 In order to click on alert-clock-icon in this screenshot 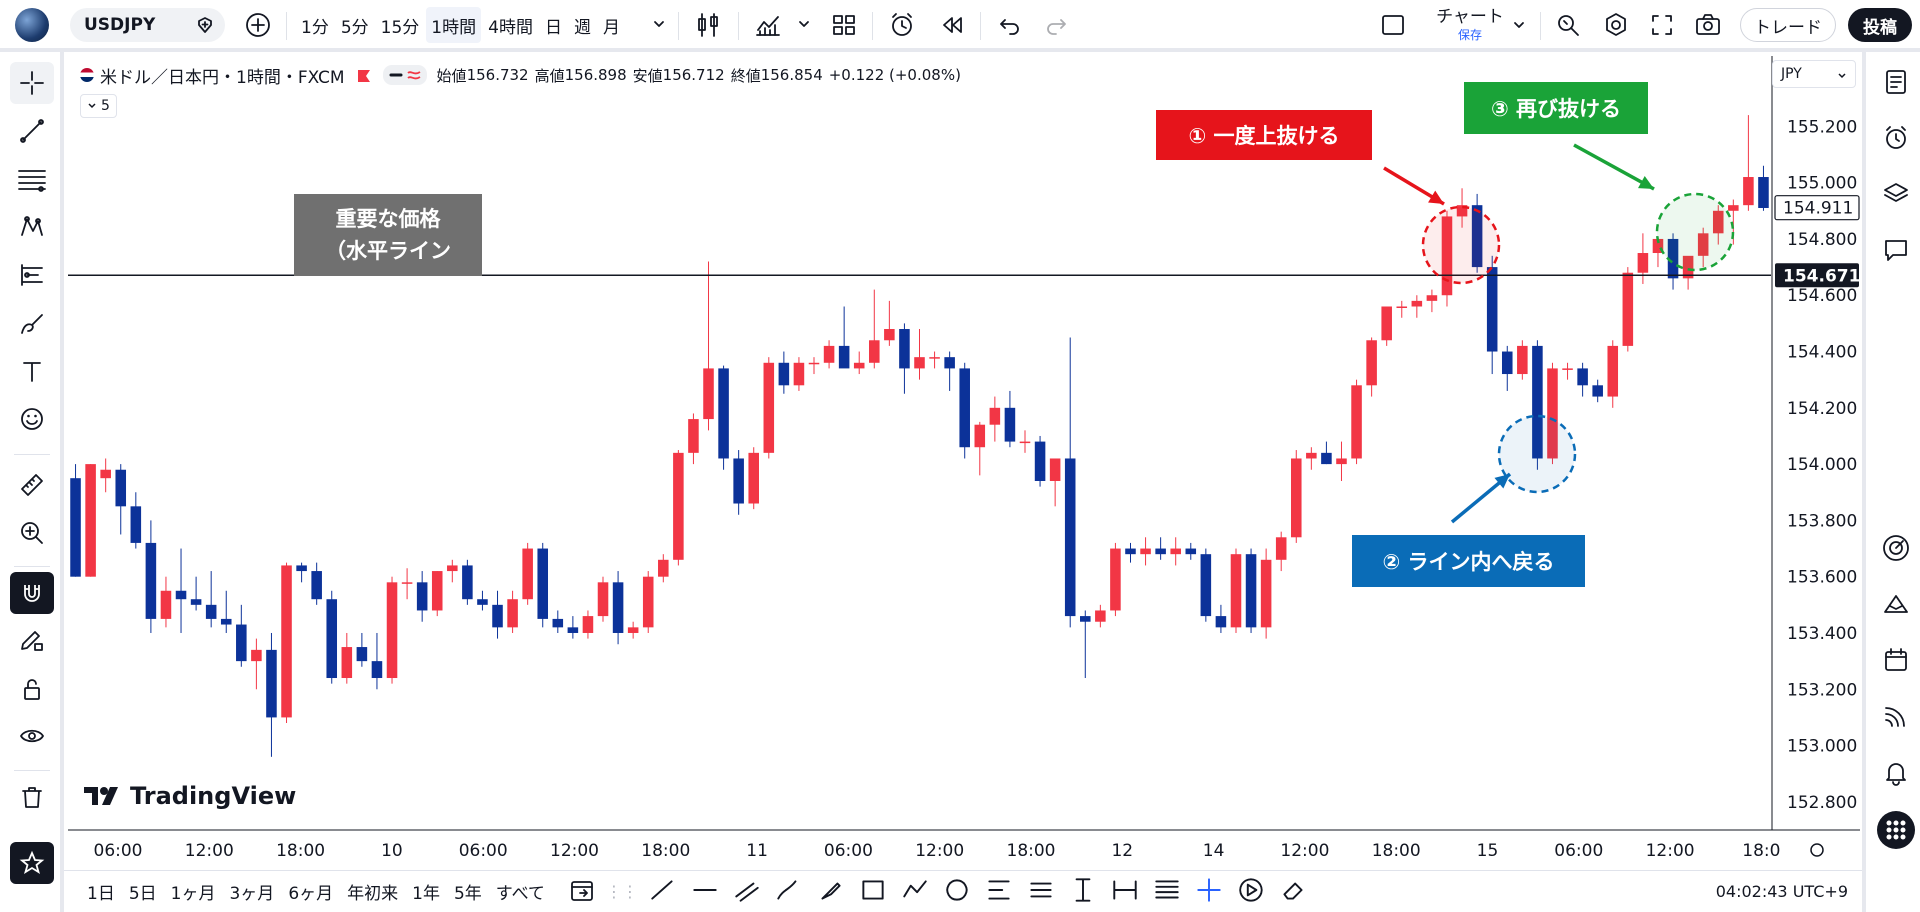, I will do `click(902, 27)`.